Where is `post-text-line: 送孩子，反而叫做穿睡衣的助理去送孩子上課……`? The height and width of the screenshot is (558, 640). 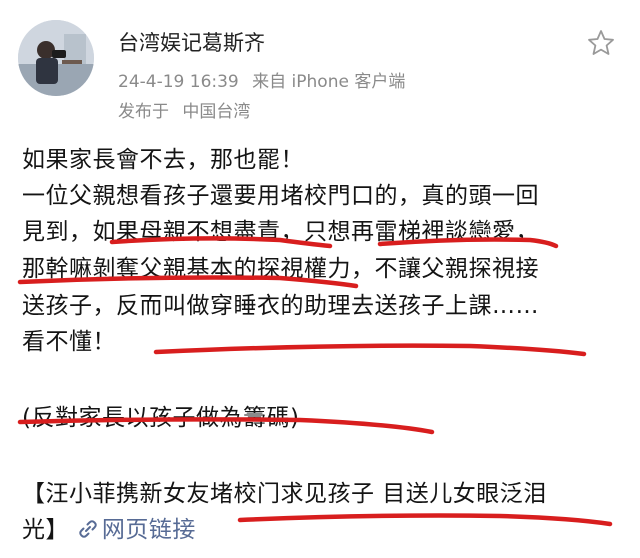 post-text-line: 送孩子，反而叫做穿睡衣的助理去送孩子上課…… is located at coordinates (280, 306).